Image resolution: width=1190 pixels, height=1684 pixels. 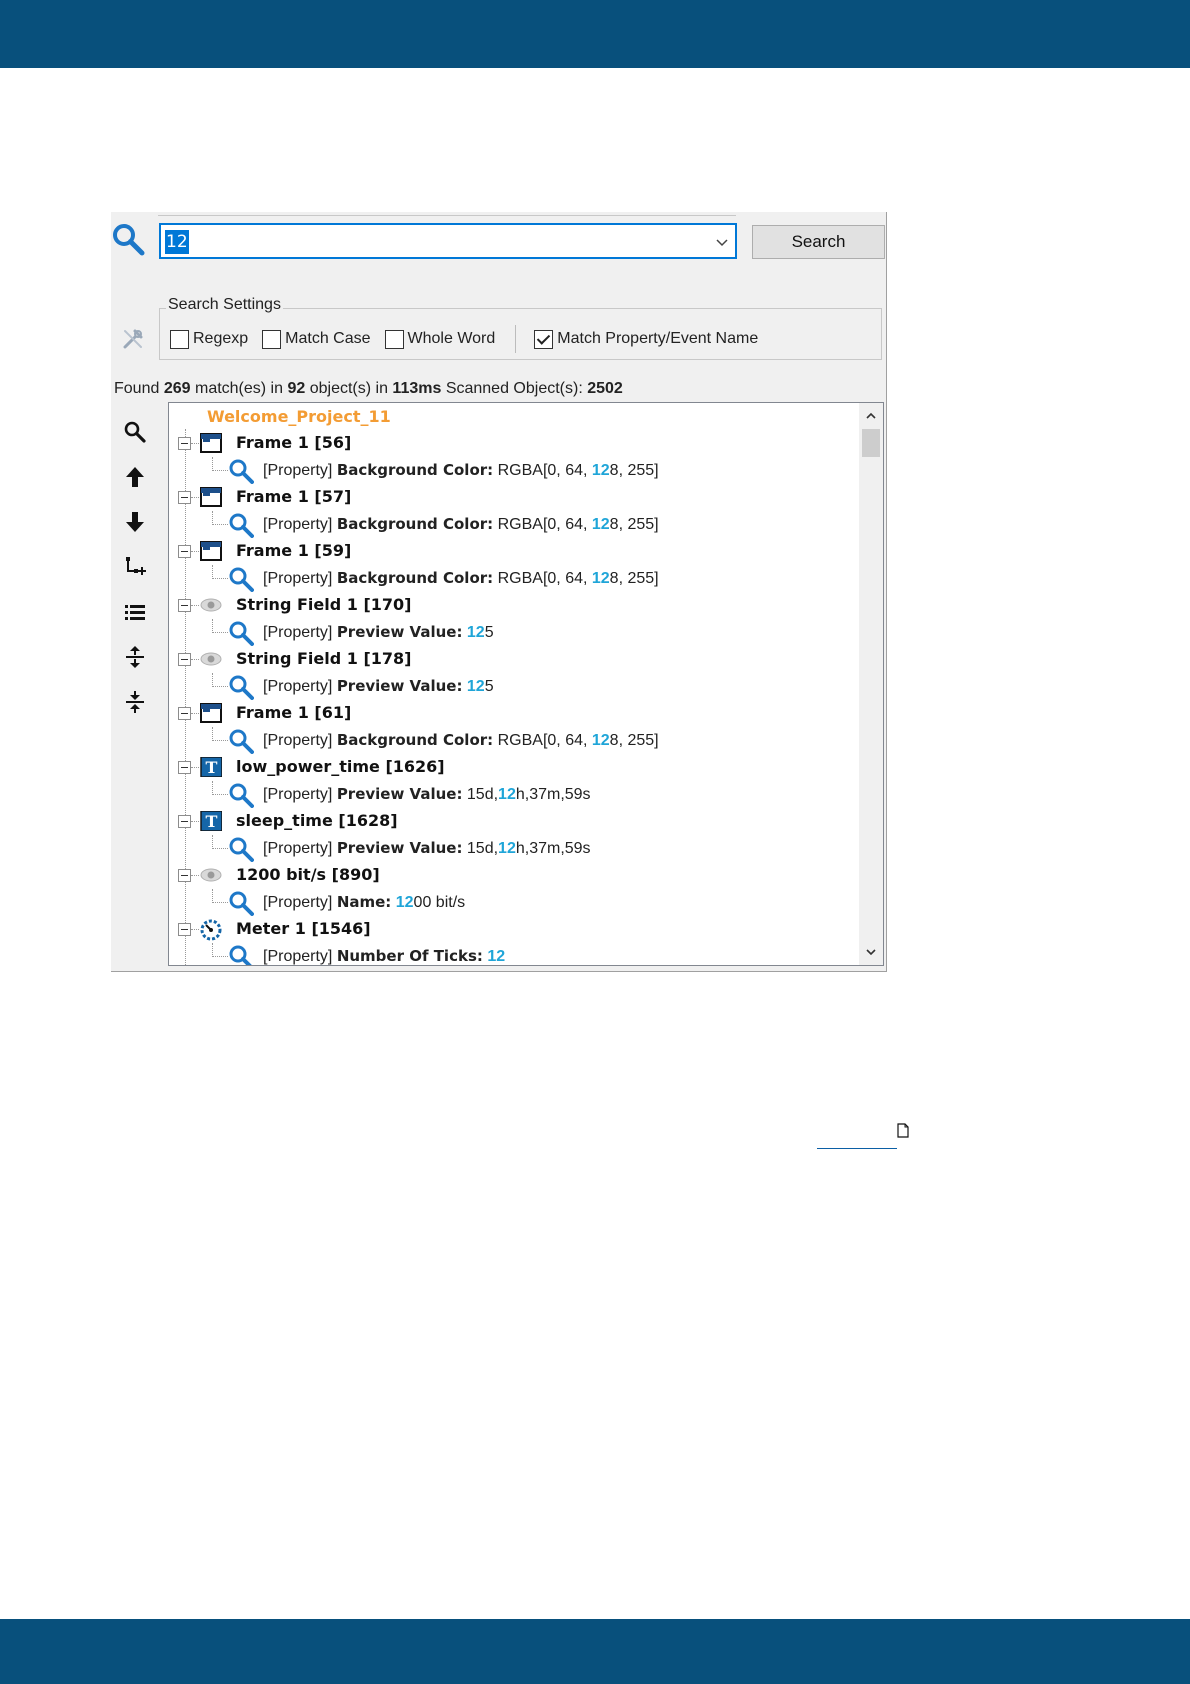 What do you see at coordinates (658, 338) in the screenshot?
I see `match-property-event-name-label: Match Property/Event Name` at bounding box center [658, 338].